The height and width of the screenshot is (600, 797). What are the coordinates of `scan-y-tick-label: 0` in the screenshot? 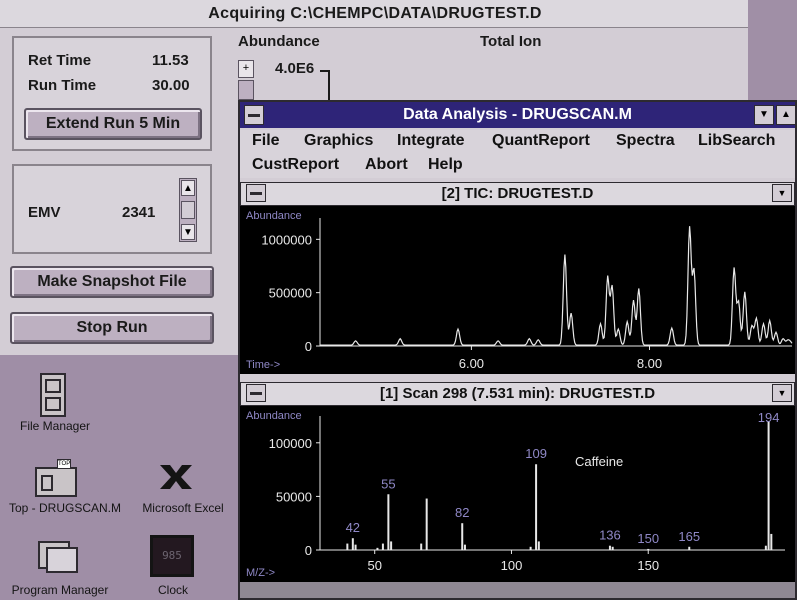 It's located at (308, 550).